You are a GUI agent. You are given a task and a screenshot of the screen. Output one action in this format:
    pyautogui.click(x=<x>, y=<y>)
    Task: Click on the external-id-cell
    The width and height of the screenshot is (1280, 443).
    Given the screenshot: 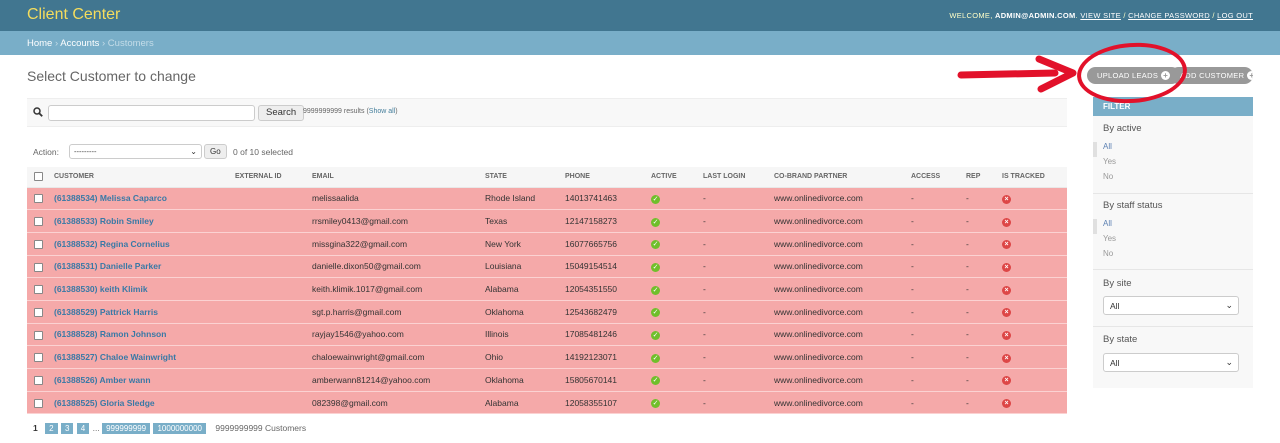 What is the action you would take?
    pyautogui.click(x=272, y=312)
    